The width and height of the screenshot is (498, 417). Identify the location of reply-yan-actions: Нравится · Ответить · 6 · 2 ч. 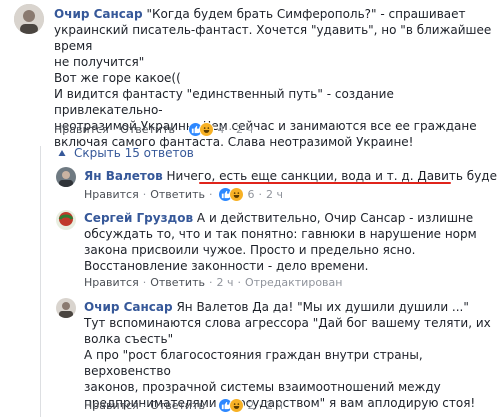
(183, 194).